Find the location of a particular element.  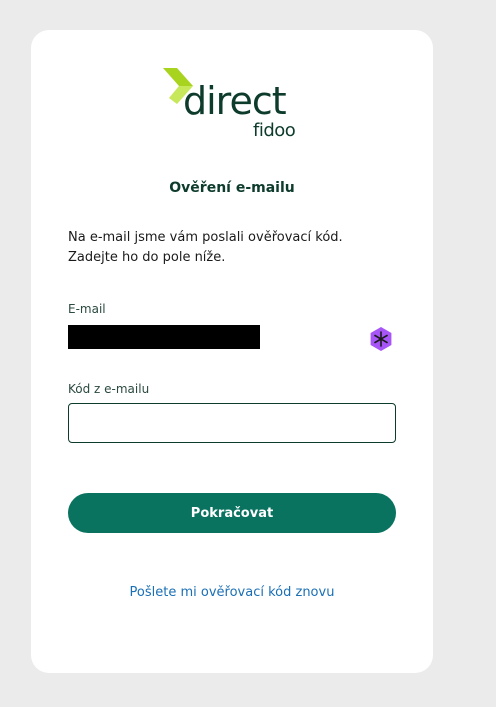

code-input is located at coordinates (232, 423).